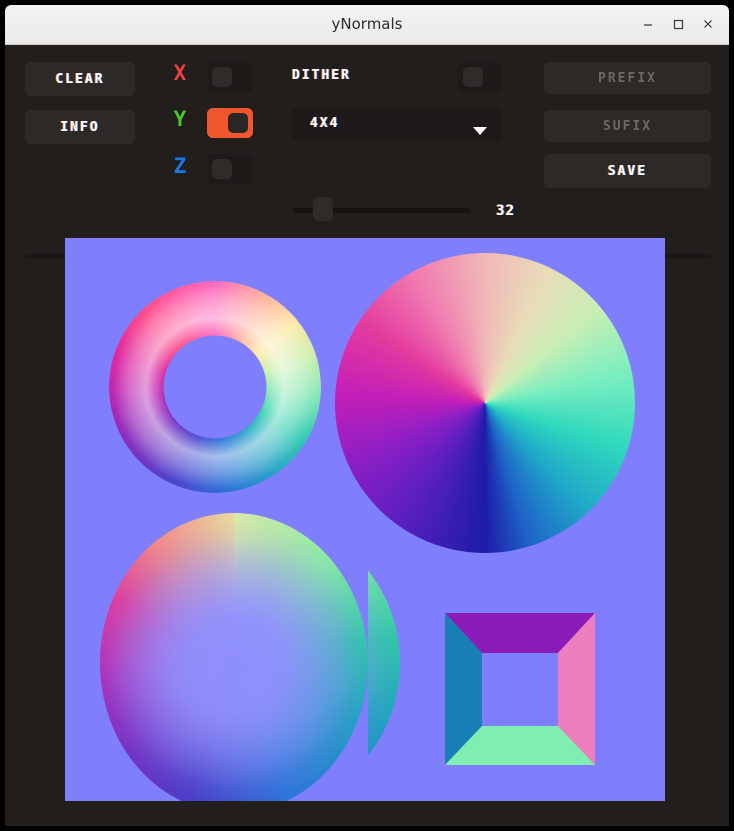  I want to click on window-controls, so click(678, 24).